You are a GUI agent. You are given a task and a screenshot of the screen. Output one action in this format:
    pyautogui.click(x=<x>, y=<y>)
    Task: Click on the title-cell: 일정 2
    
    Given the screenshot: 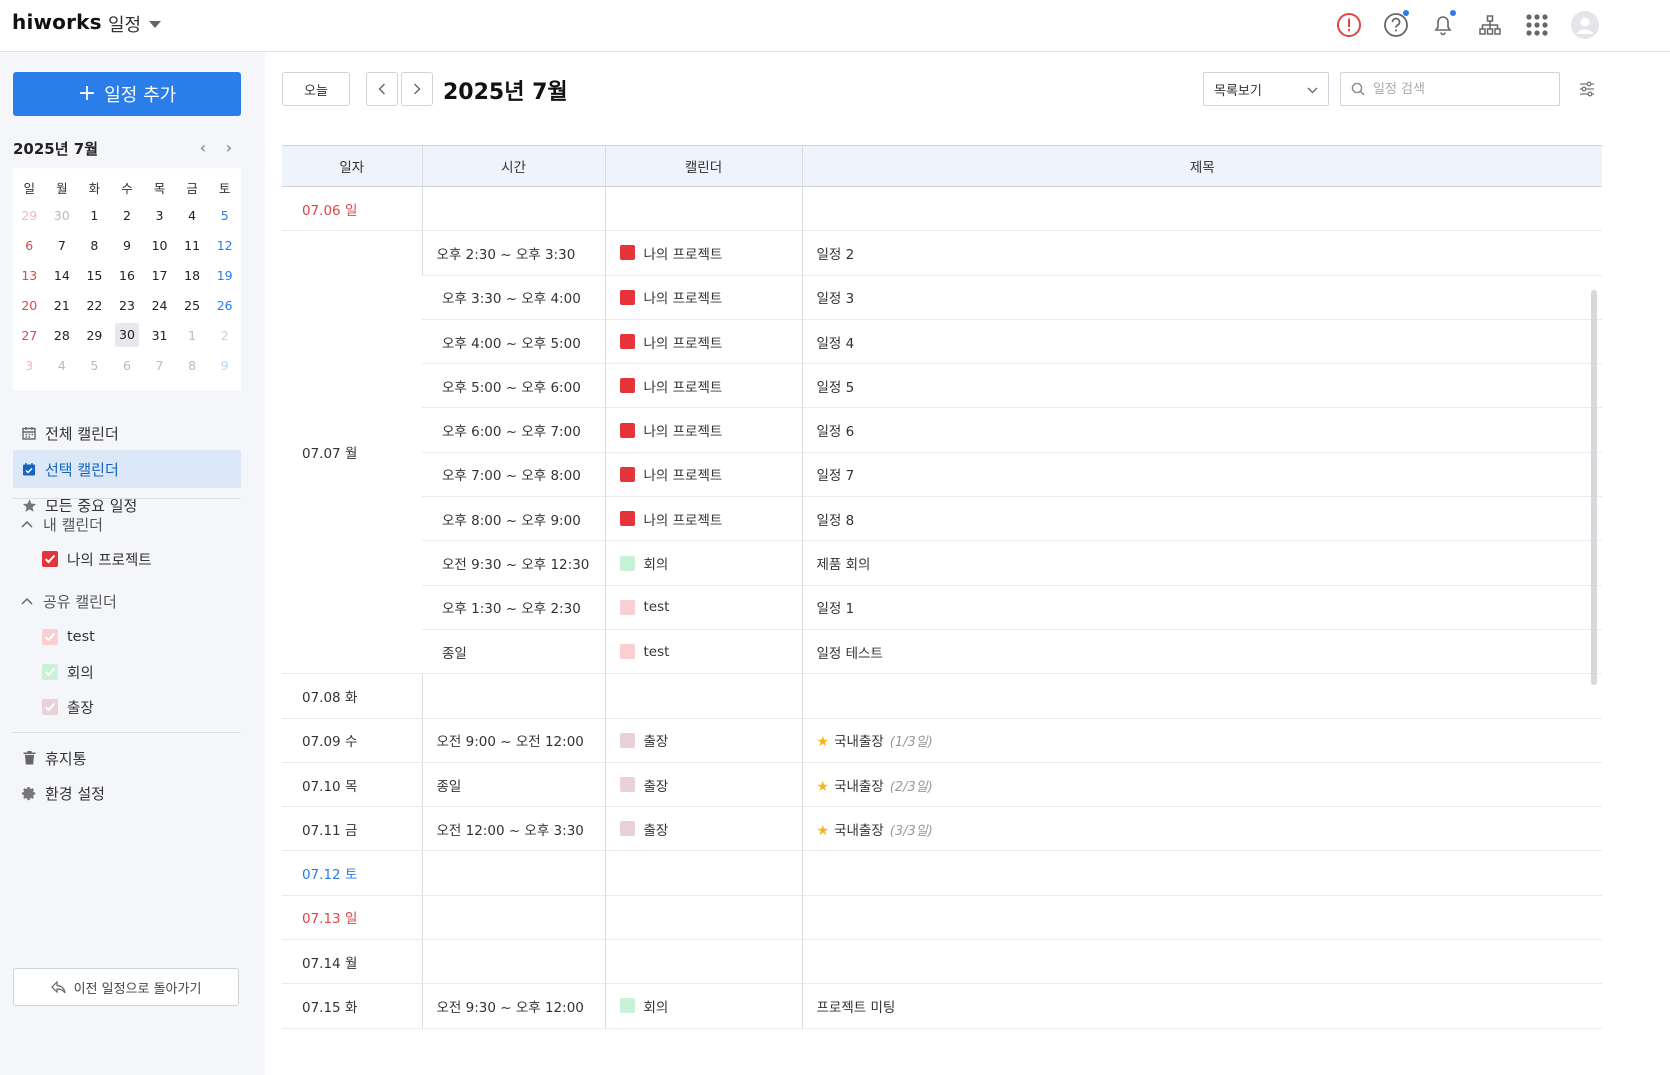 What is the action you would take?
    pyautogui.click(x=1201, y=253)
    